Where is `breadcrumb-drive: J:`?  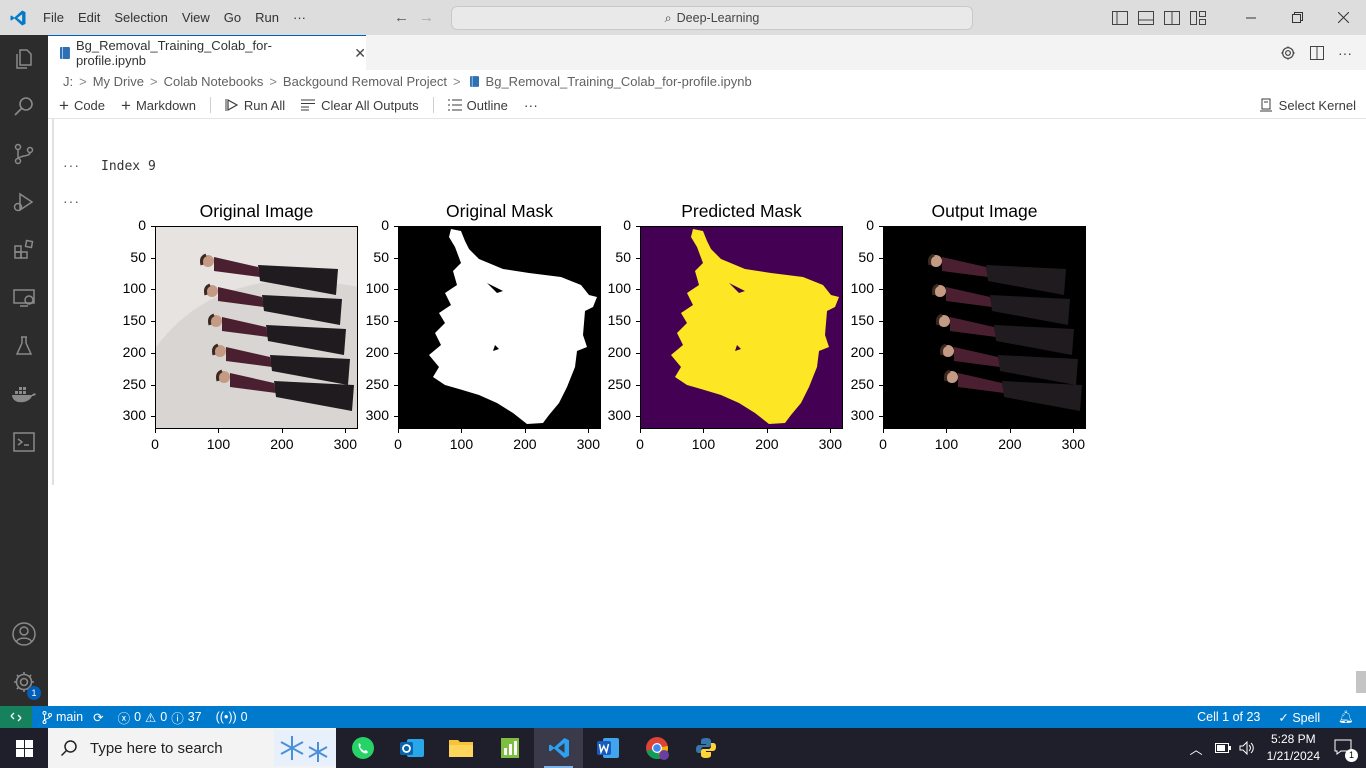
breadcrumb-drive: J: is located at coordinates (68, 81).